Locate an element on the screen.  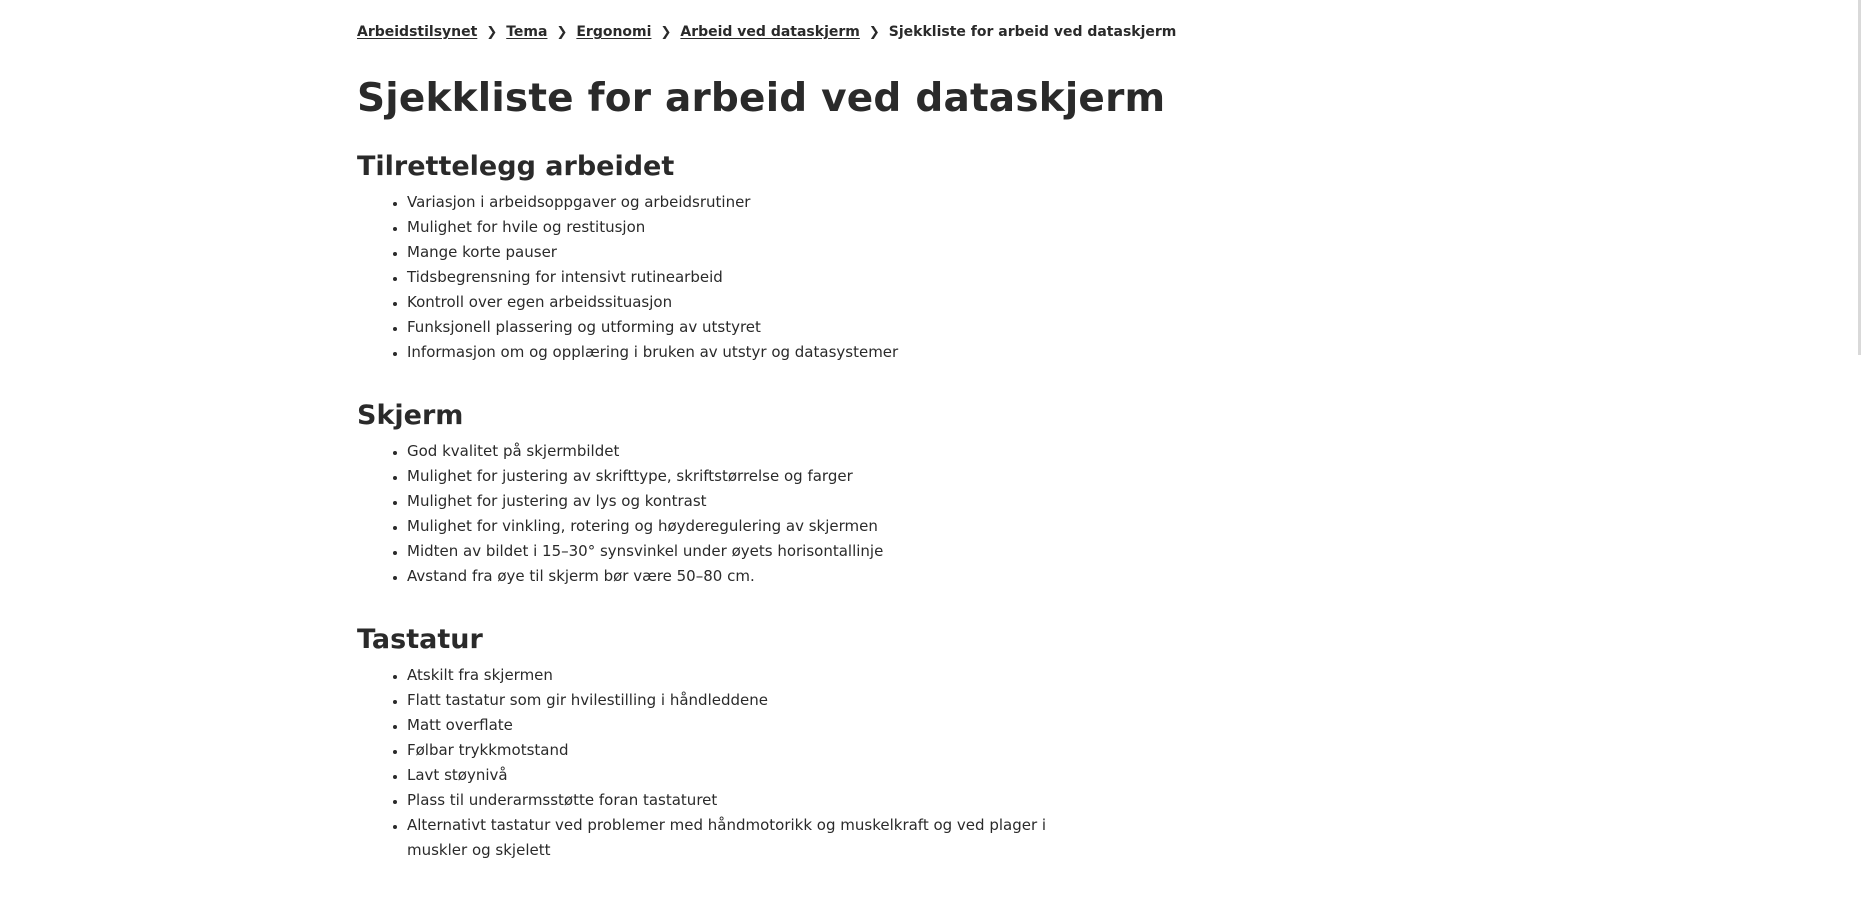
page-title: Sjekkliste for arbeid ved dataskjerm is located at coordinates (761, 98).